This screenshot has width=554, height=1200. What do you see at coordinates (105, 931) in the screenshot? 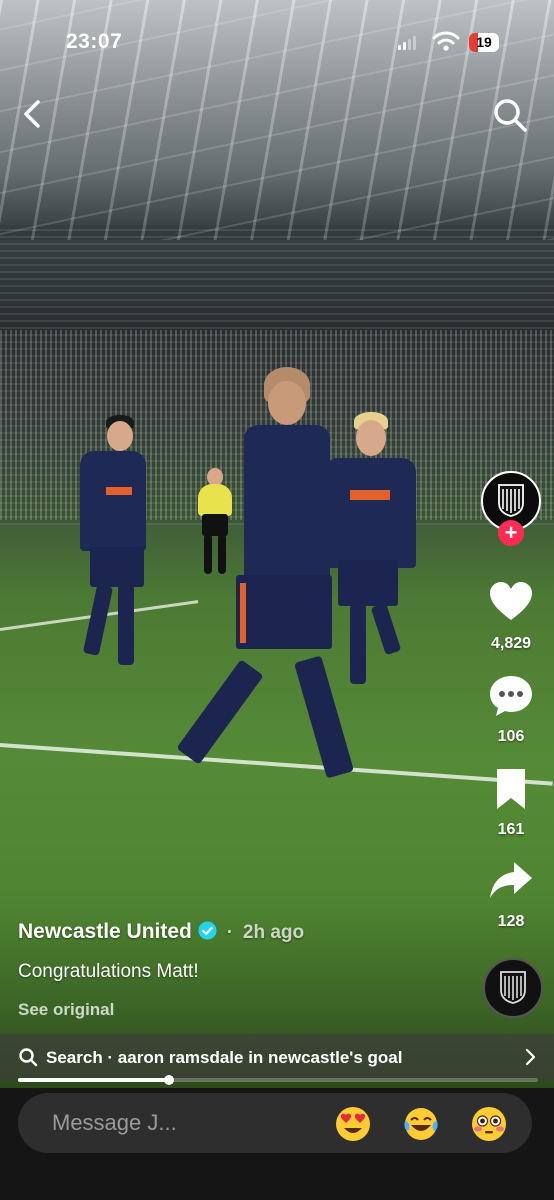
I see `author-name: Newcastle United` at bounding box center [105, 931].